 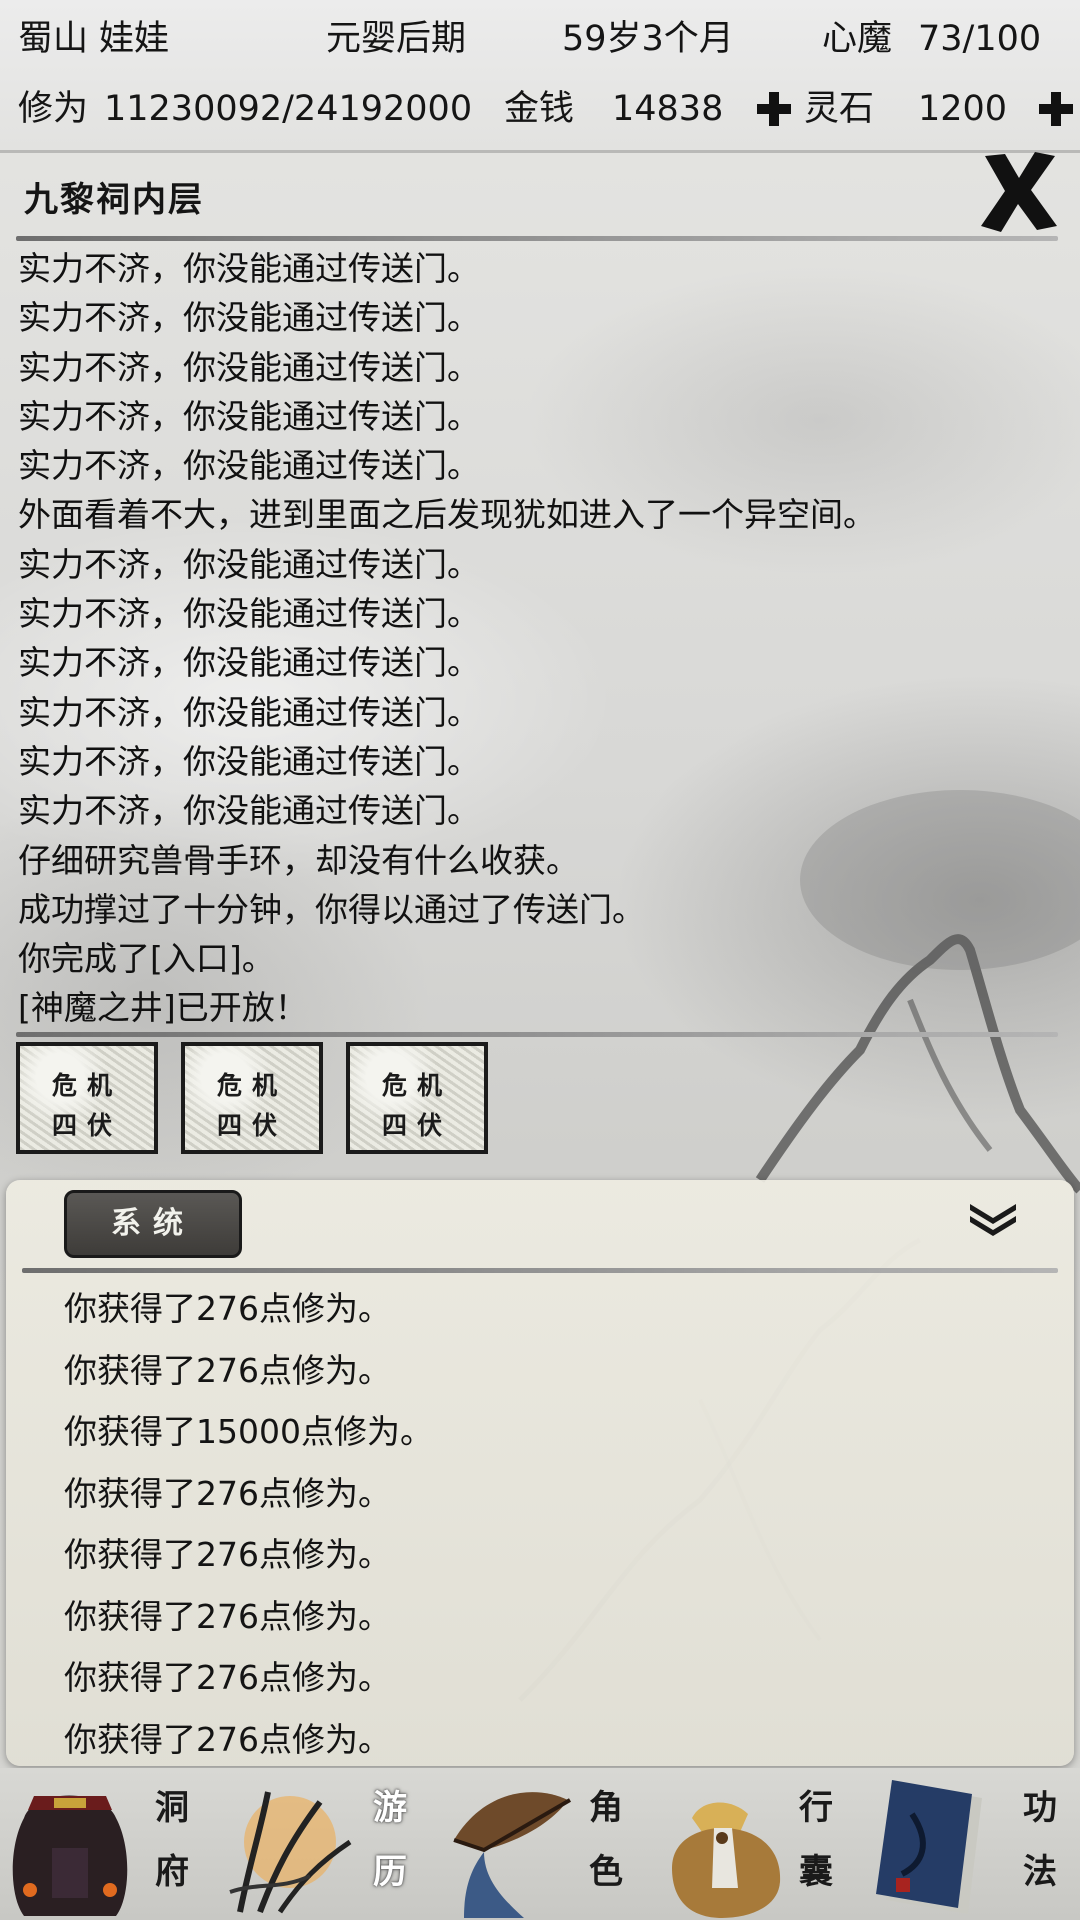 What do you see at coordinates (606, 1872) in the screenshot?
I see `nav-label-bottom: 色` at bounding box center [606, 1872].